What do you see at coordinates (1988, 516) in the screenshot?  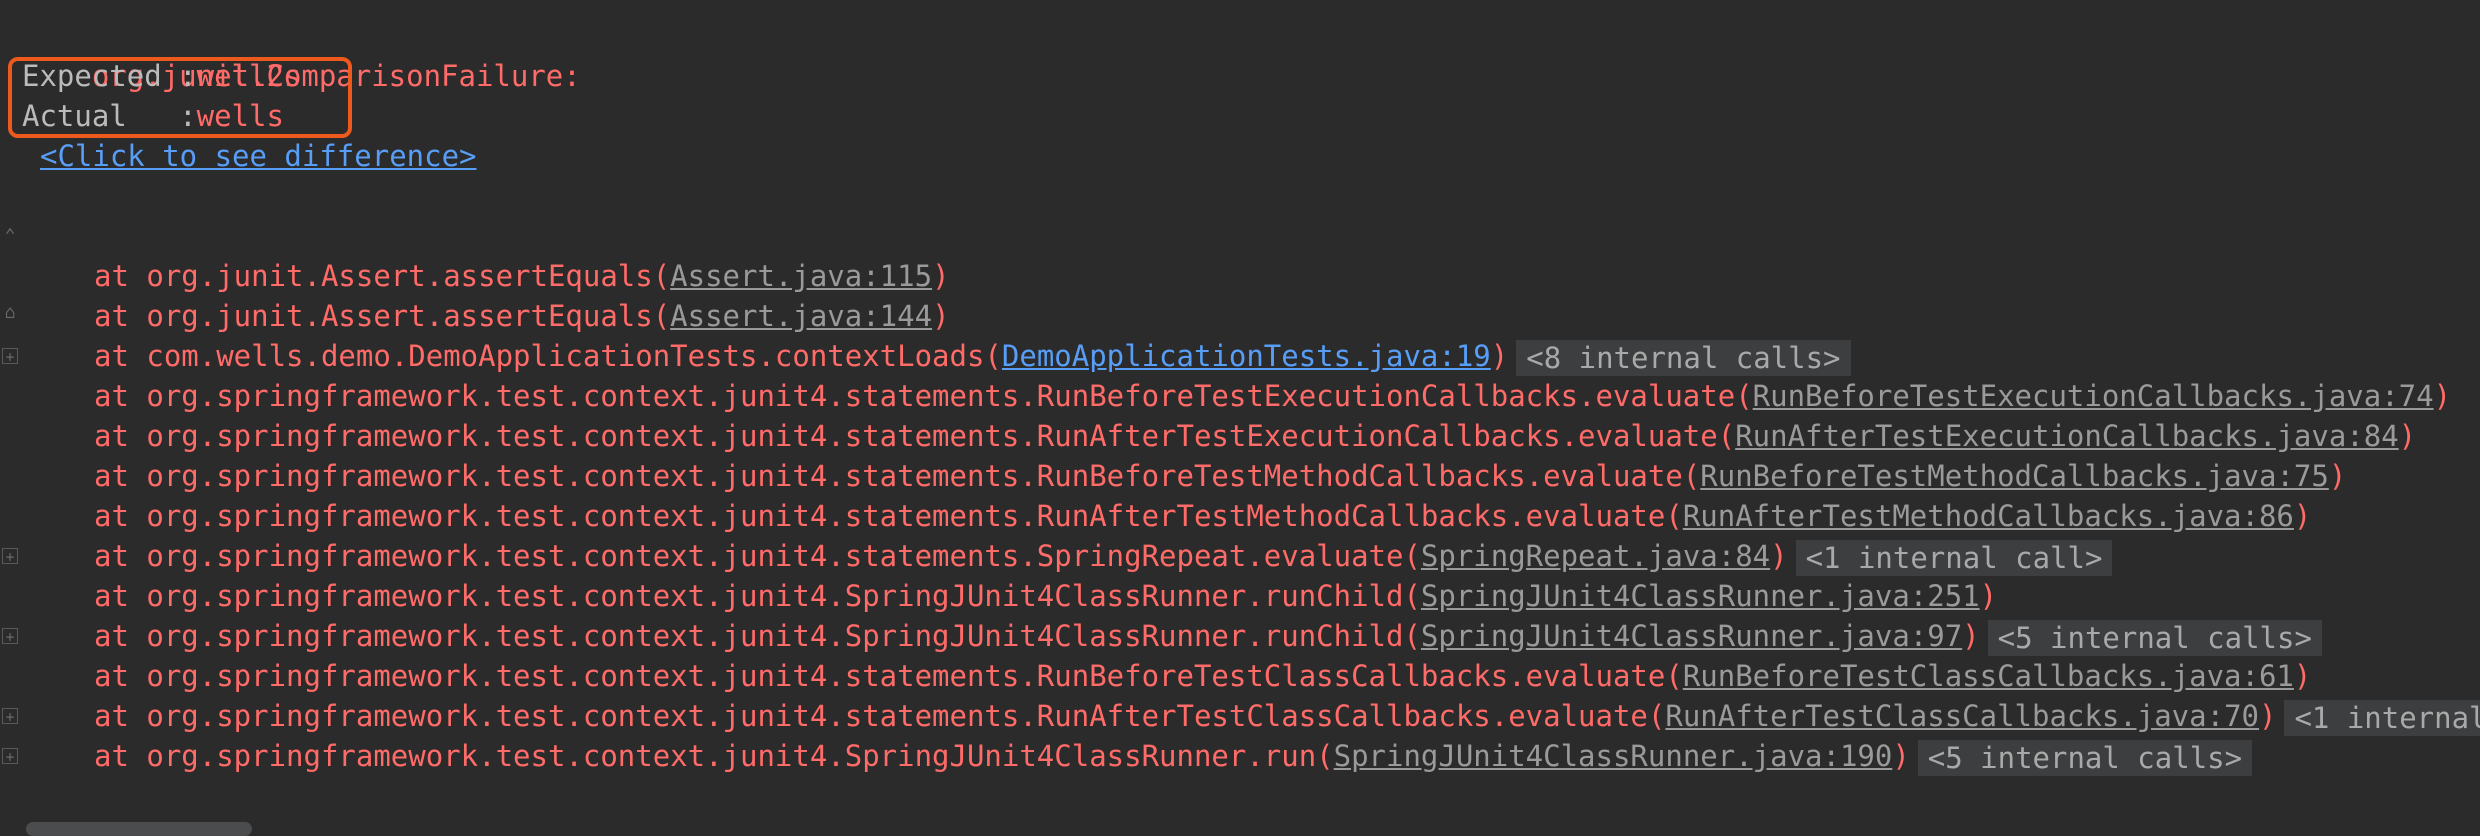 I see `source-link: RunAfterTestMethodCallbacks.java:86` at bounding box center [1988, 516].